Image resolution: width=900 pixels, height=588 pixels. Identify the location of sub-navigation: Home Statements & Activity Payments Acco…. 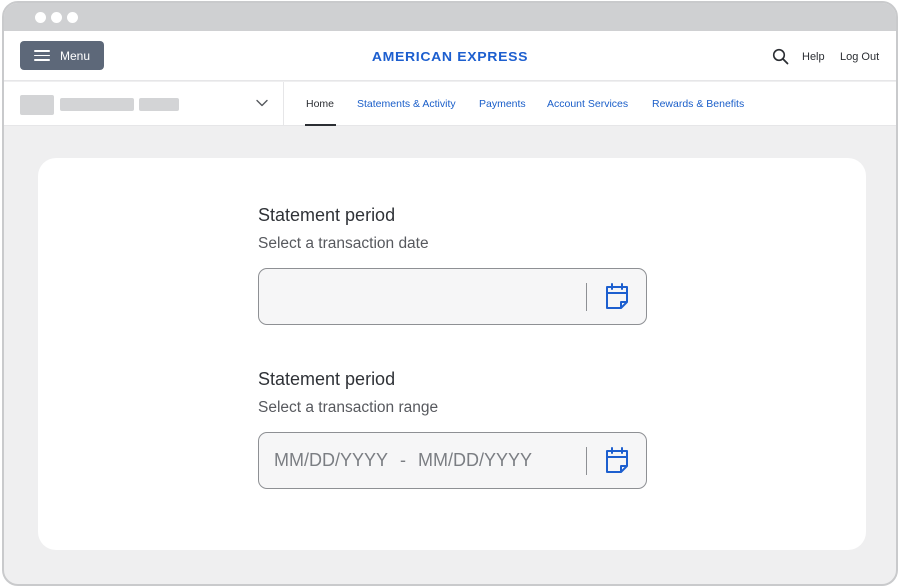
(450, 104).